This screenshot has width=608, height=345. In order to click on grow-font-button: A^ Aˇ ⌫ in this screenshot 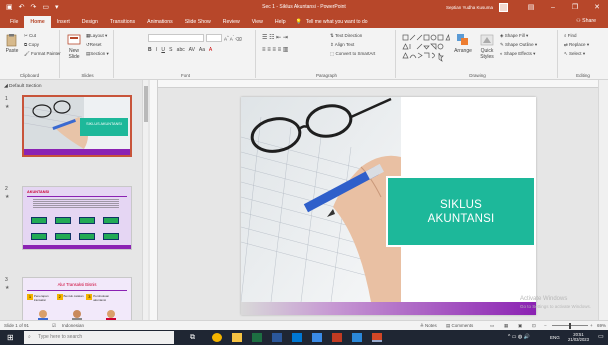, I will do `click(233, 39)`.